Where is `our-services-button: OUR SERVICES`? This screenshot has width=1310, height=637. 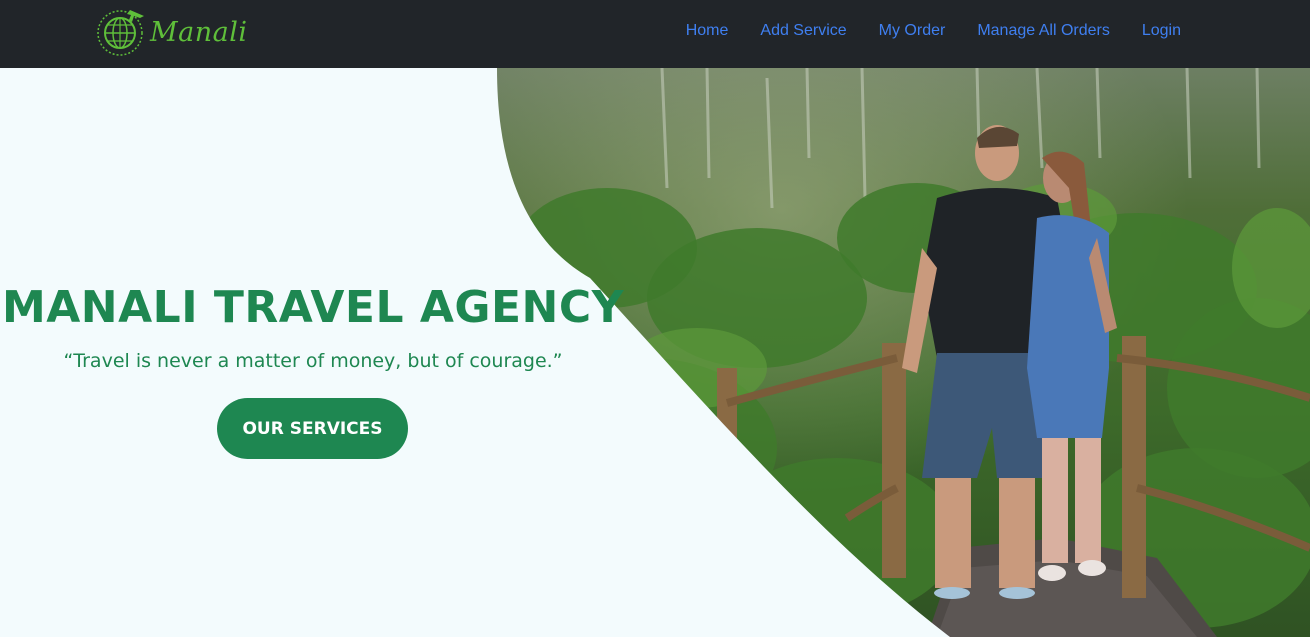 our-services-button: OUR SERVICES is located at coordinates (312, 428).